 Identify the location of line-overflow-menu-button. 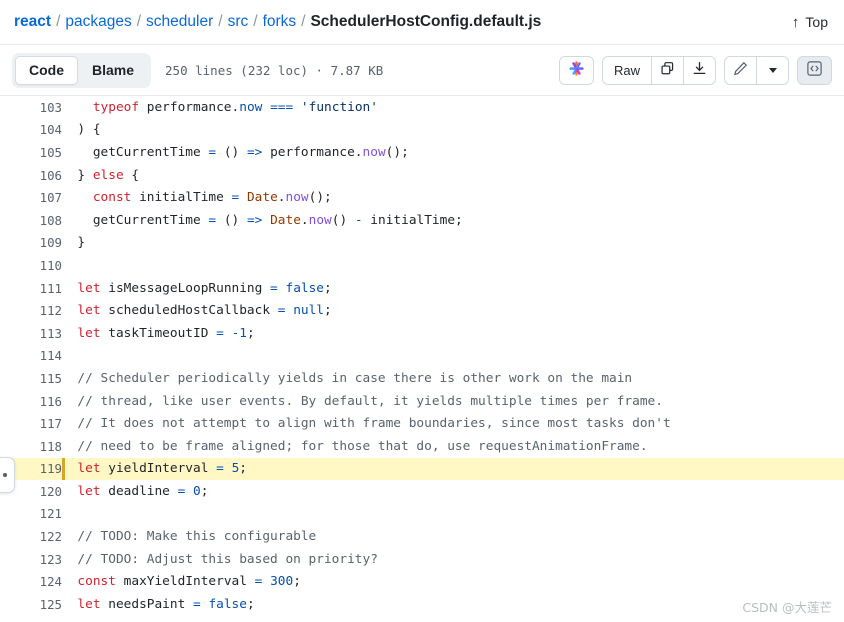
(7, 475).